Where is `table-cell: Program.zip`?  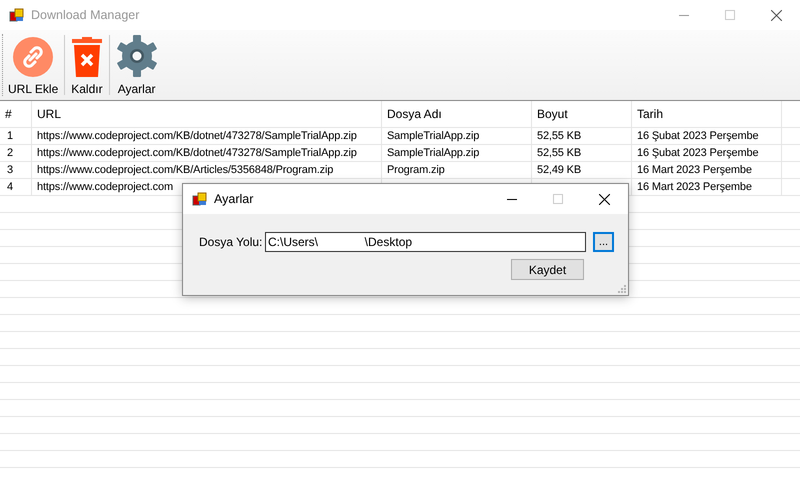
table-cell: Program.zip is located at coordinates (416, 170).